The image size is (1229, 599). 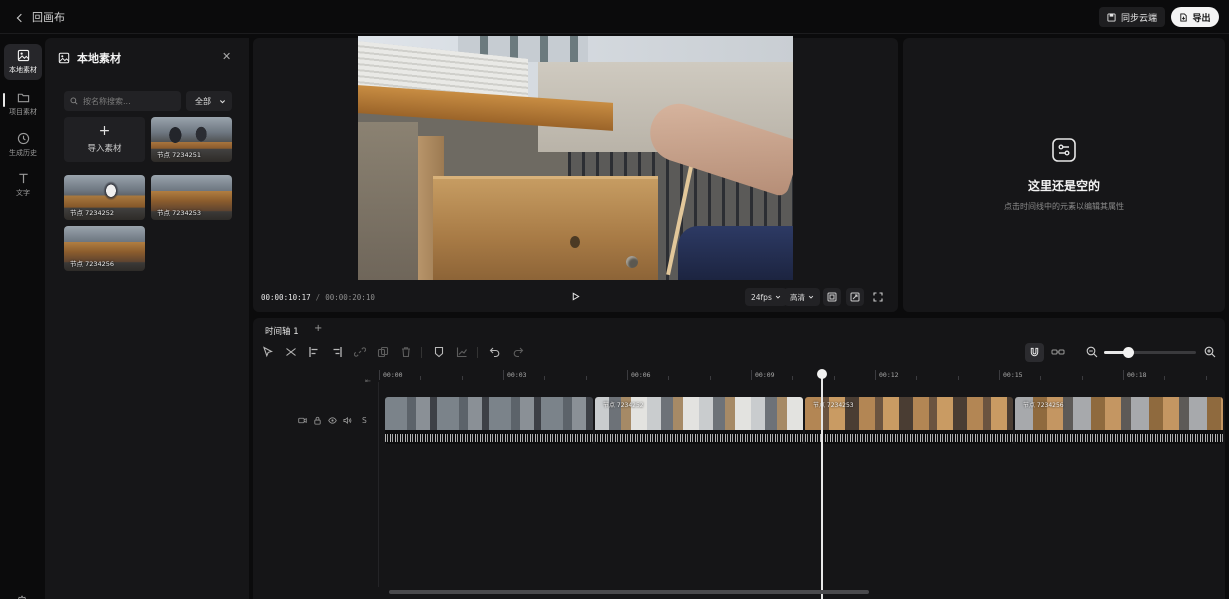 What do you see at coordinates (822, 484) in the screenshot?
I see `playhead` at bounding box center [822, 484].